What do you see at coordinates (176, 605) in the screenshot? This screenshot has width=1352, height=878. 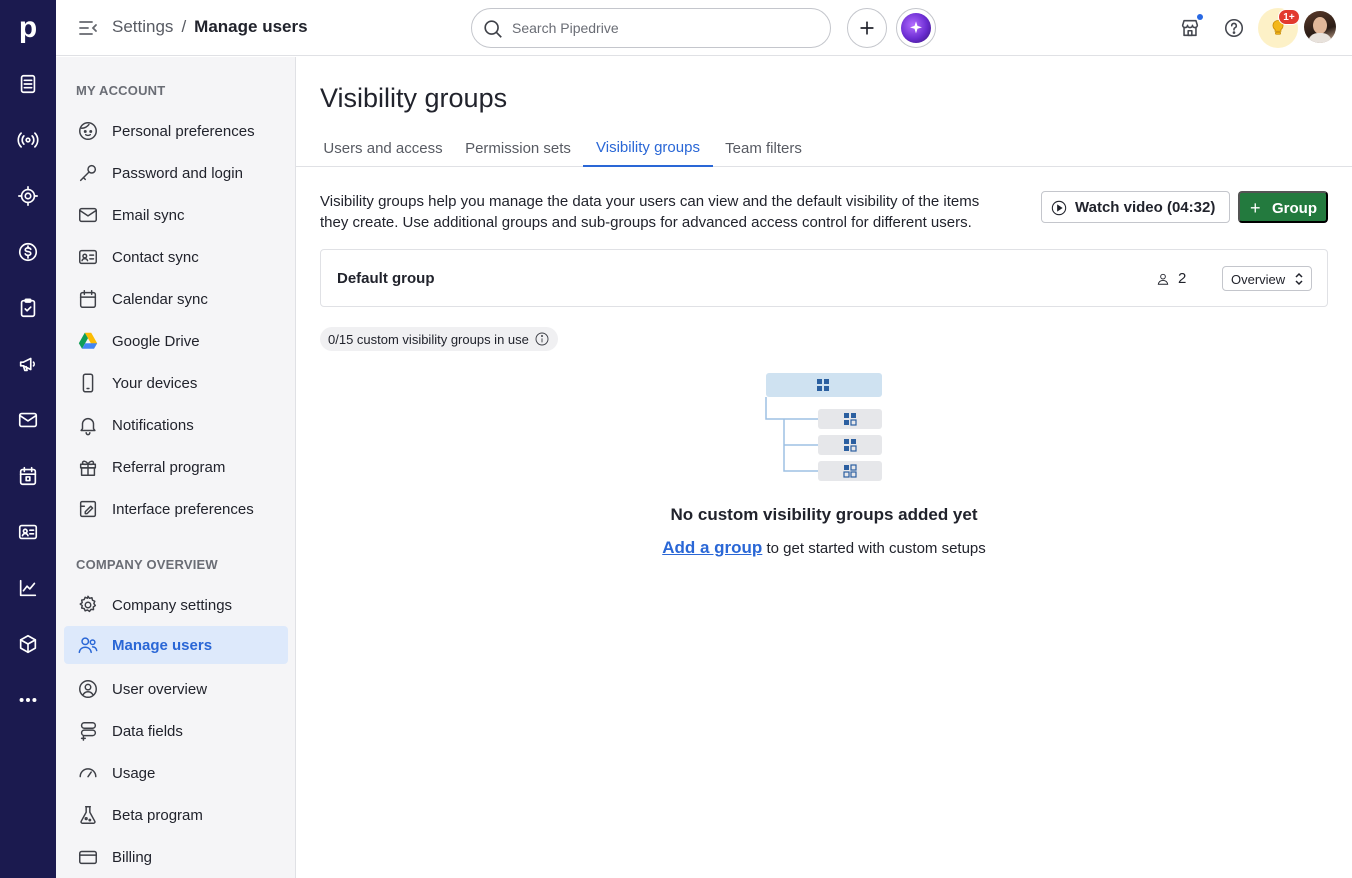 I see `sidebar-item-company-settings: Company settings` at bounding box center [176, 605].